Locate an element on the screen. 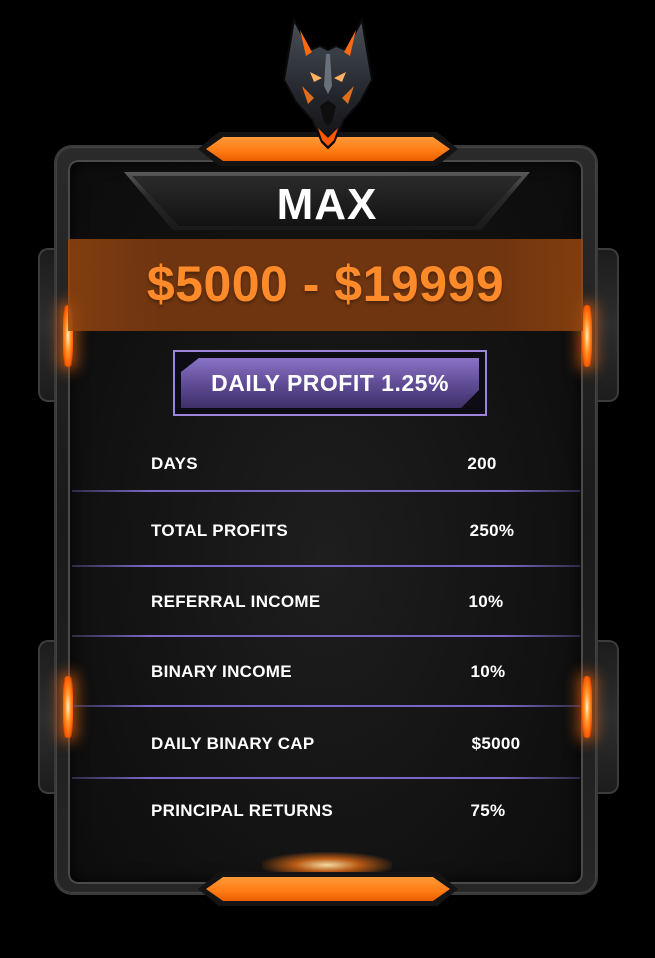 The width and height of the screenshot is (655, 958). row-label-principal-returns: PRINCIPAL RETURNS is located at coordinates (242, 810).